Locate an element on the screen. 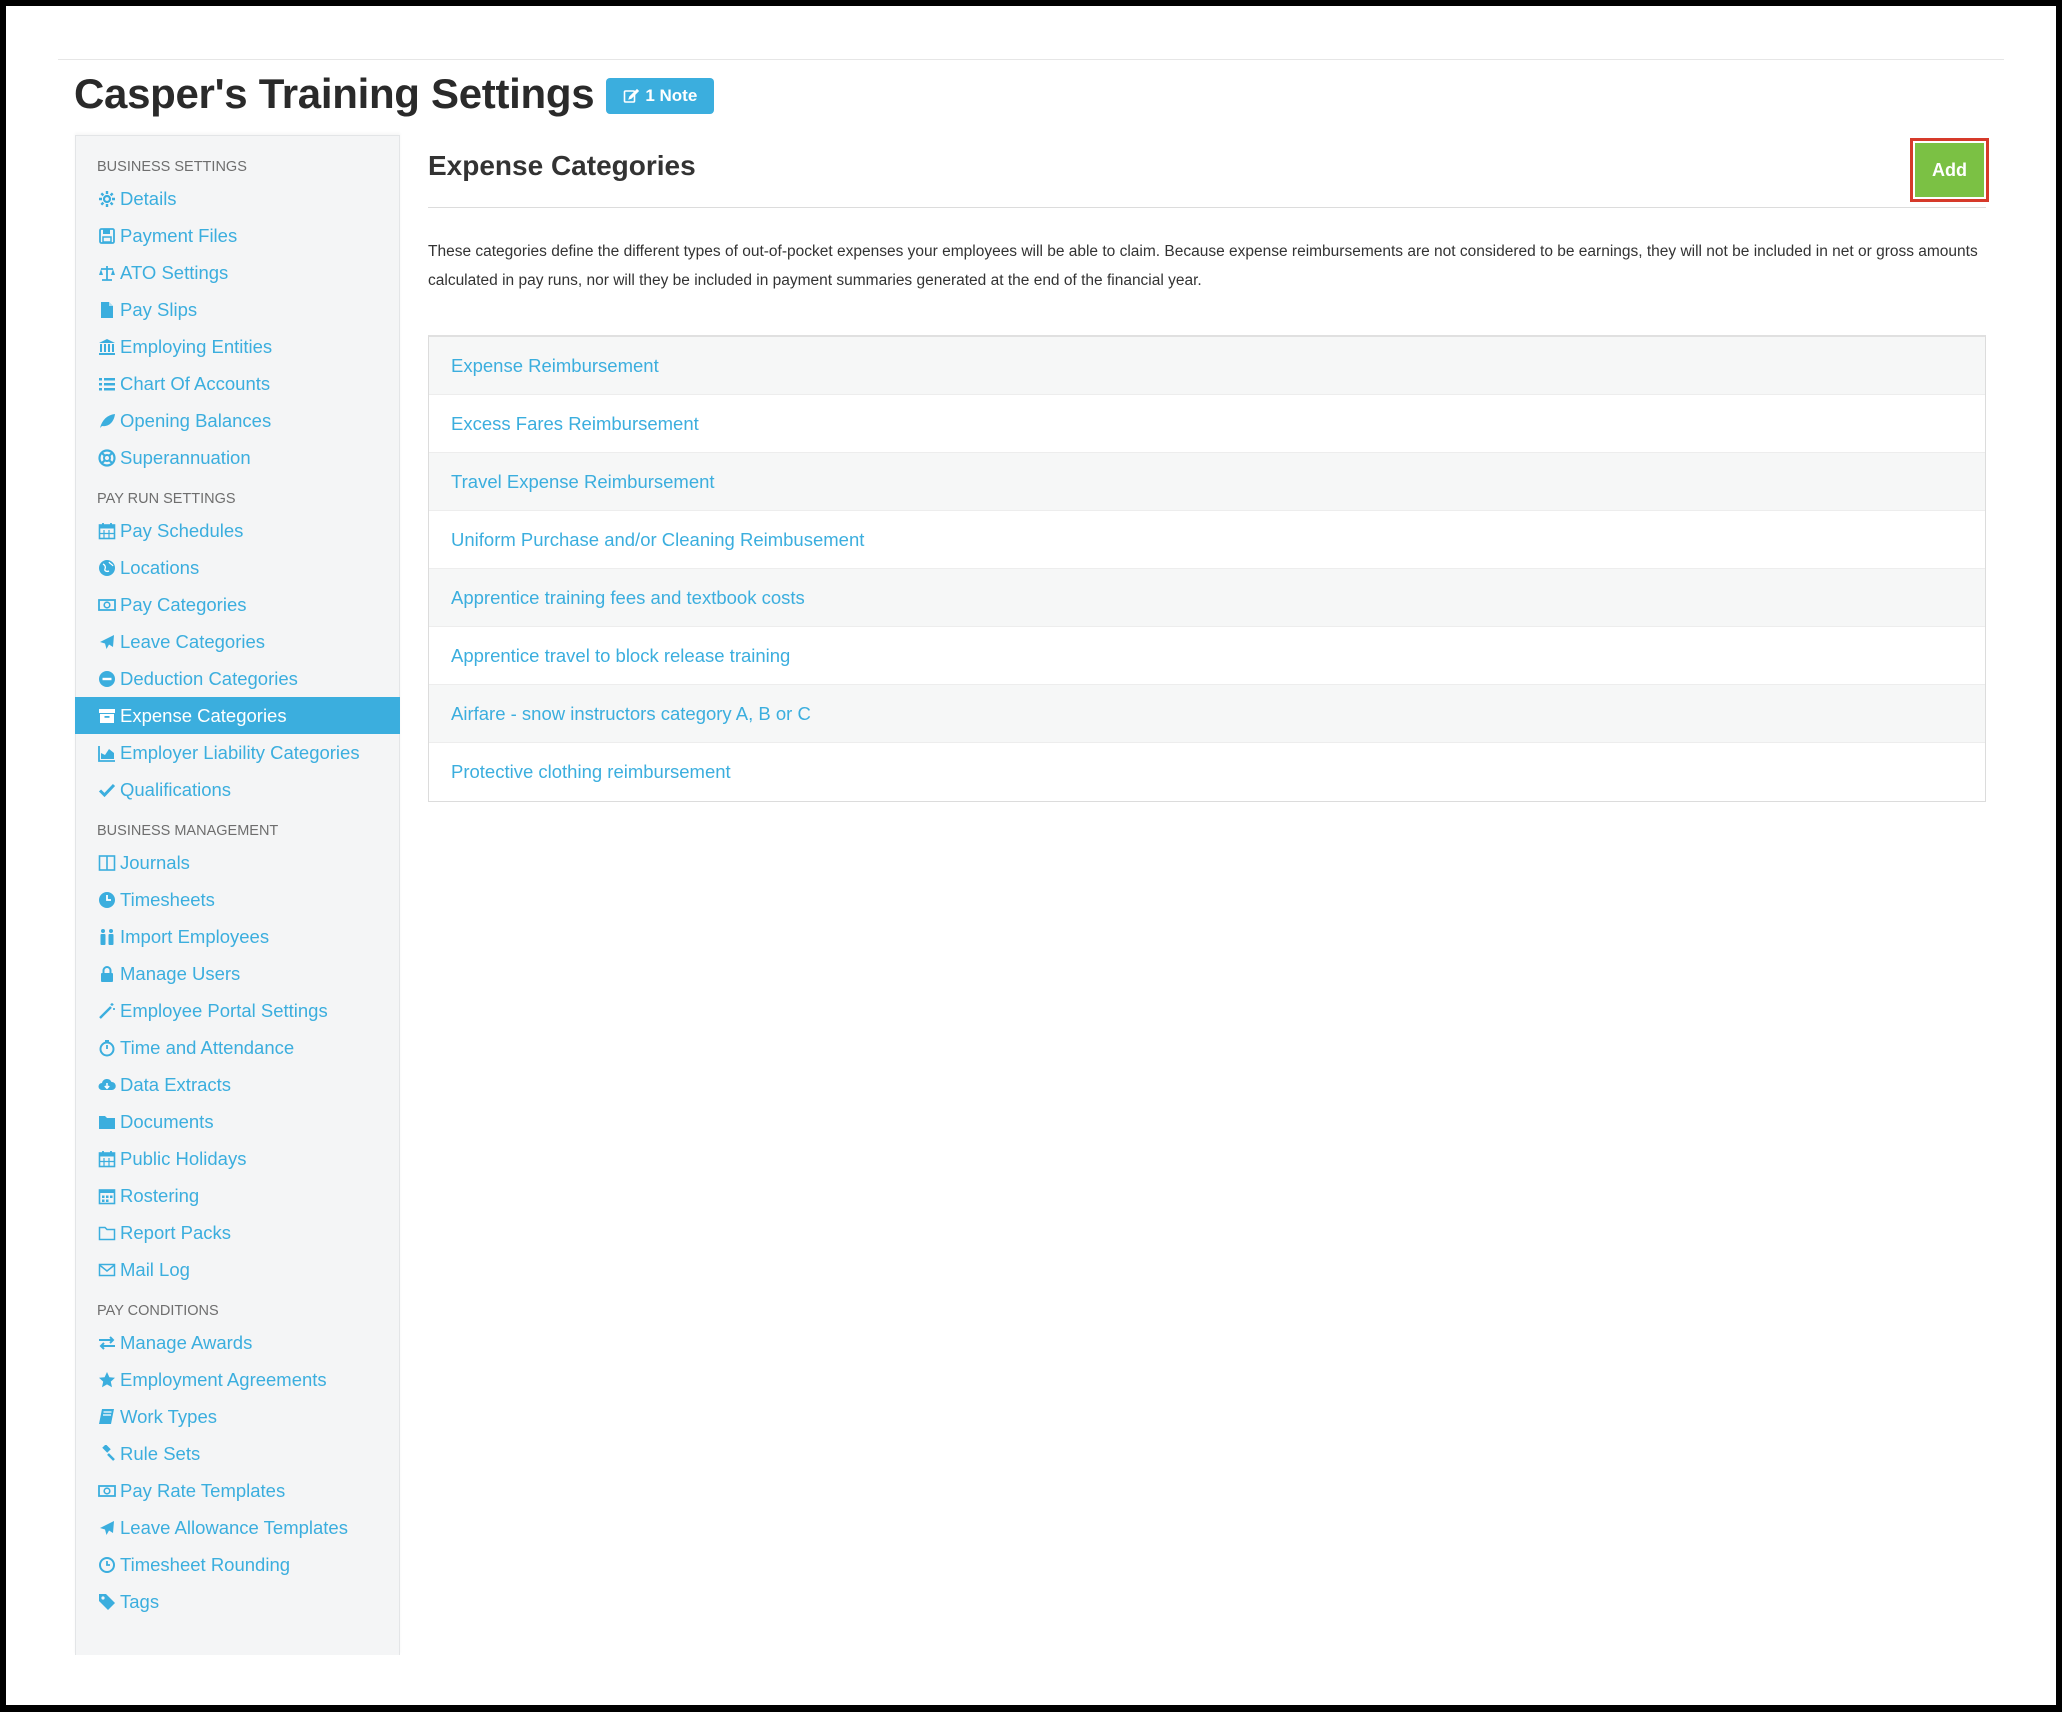 The image size is (2062, 1712). table-row: Travel Expense Reimbursement is located at coordinates (1207, 482).